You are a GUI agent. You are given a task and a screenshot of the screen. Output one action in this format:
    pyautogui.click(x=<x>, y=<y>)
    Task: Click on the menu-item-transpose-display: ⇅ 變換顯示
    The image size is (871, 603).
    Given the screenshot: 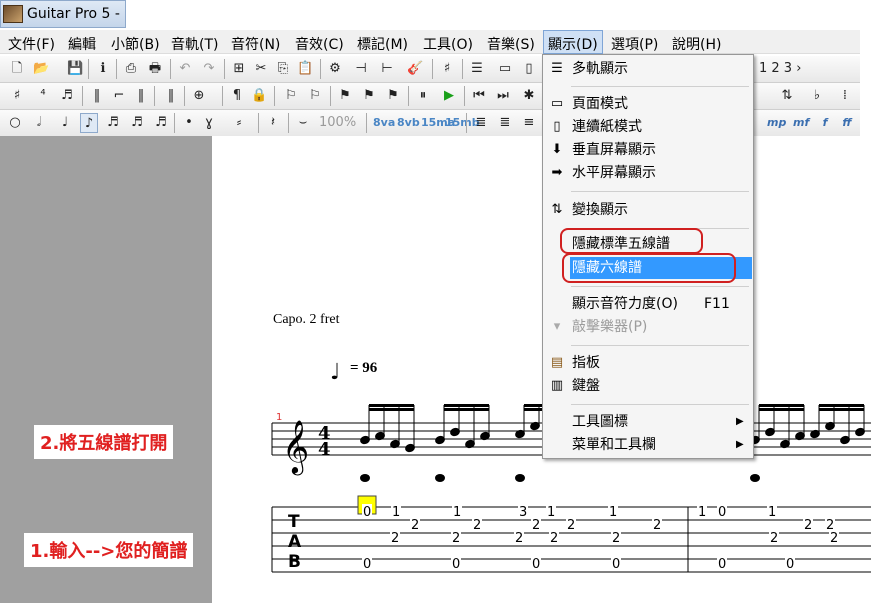 What is the action you would take?
    pyautogui.click(x=648, y=210)
    